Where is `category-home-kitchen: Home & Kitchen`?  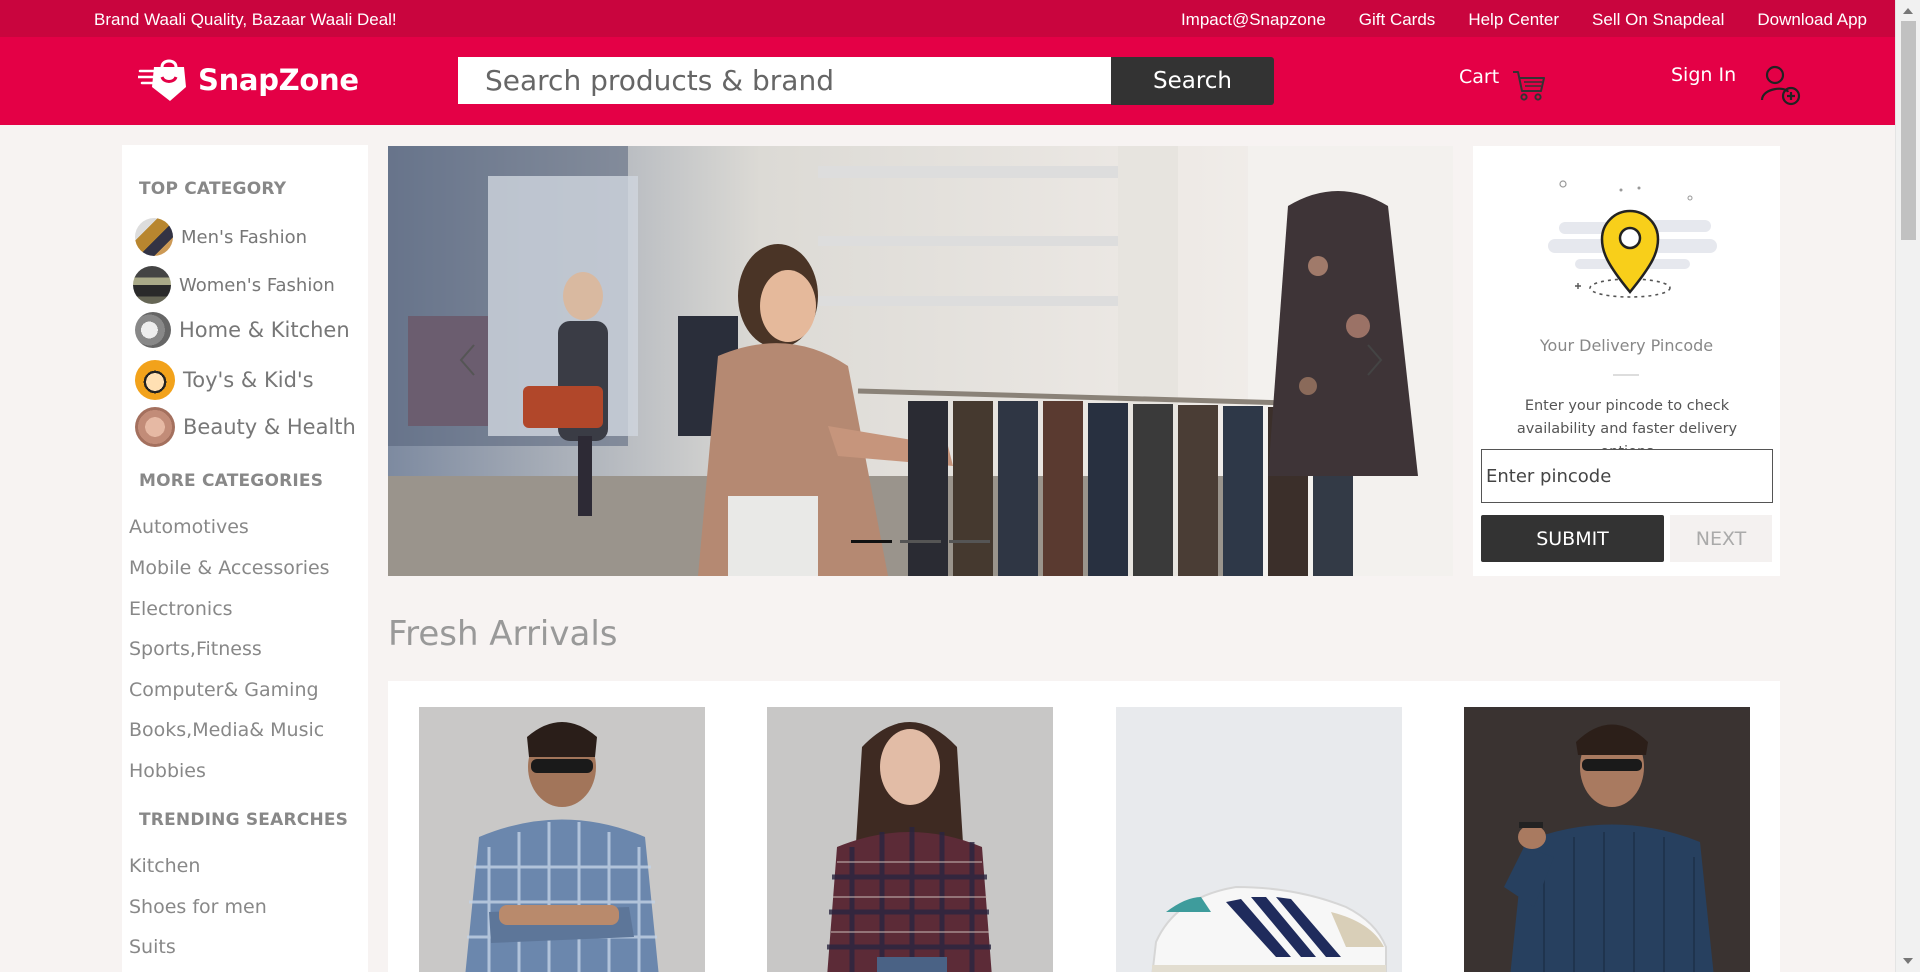
category-home-kitchen: Home & Kitchen is located at coordinates (242, 330).